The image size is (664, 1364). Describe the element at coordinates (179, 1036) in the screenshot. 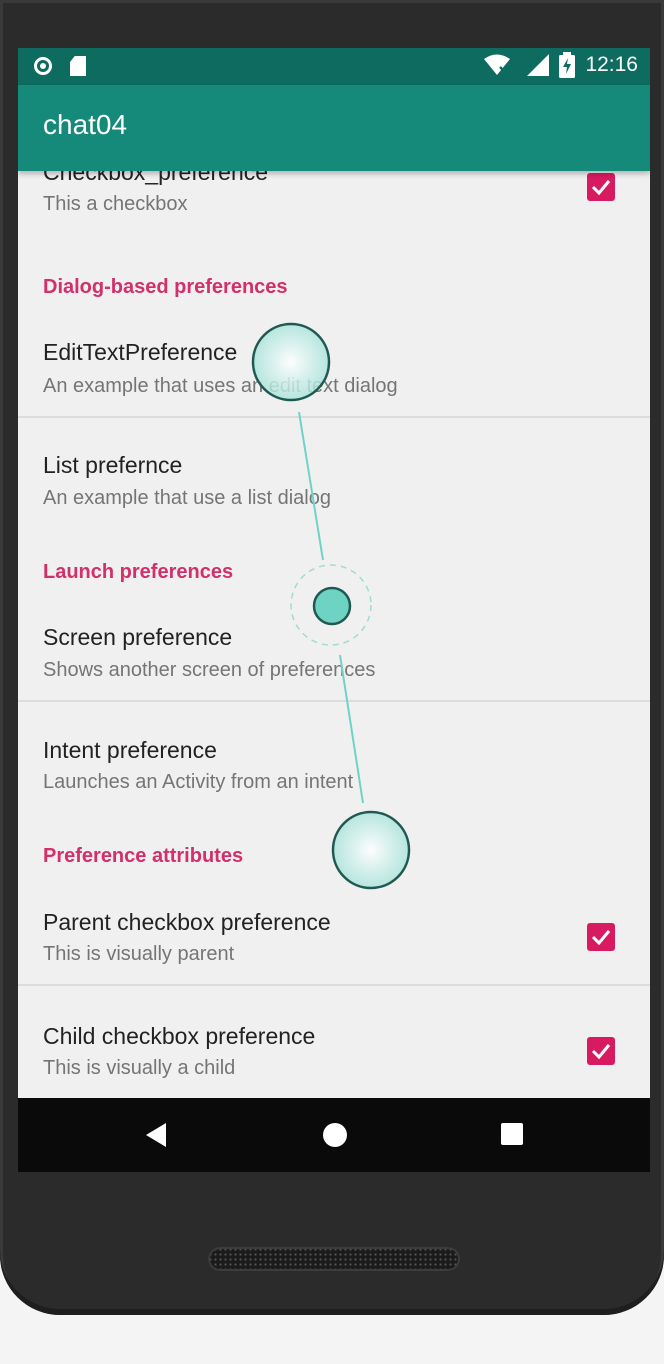

I see `preference-title: Child checkbox preference` at that location.